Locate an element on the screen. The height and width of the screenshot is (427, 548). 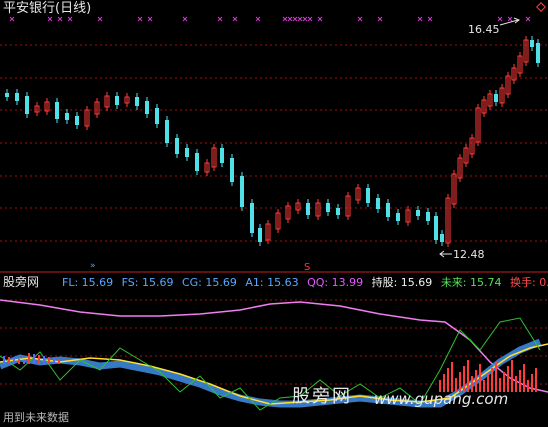
a1-value: A1: 15.63 is located at coordinates (272, 282).